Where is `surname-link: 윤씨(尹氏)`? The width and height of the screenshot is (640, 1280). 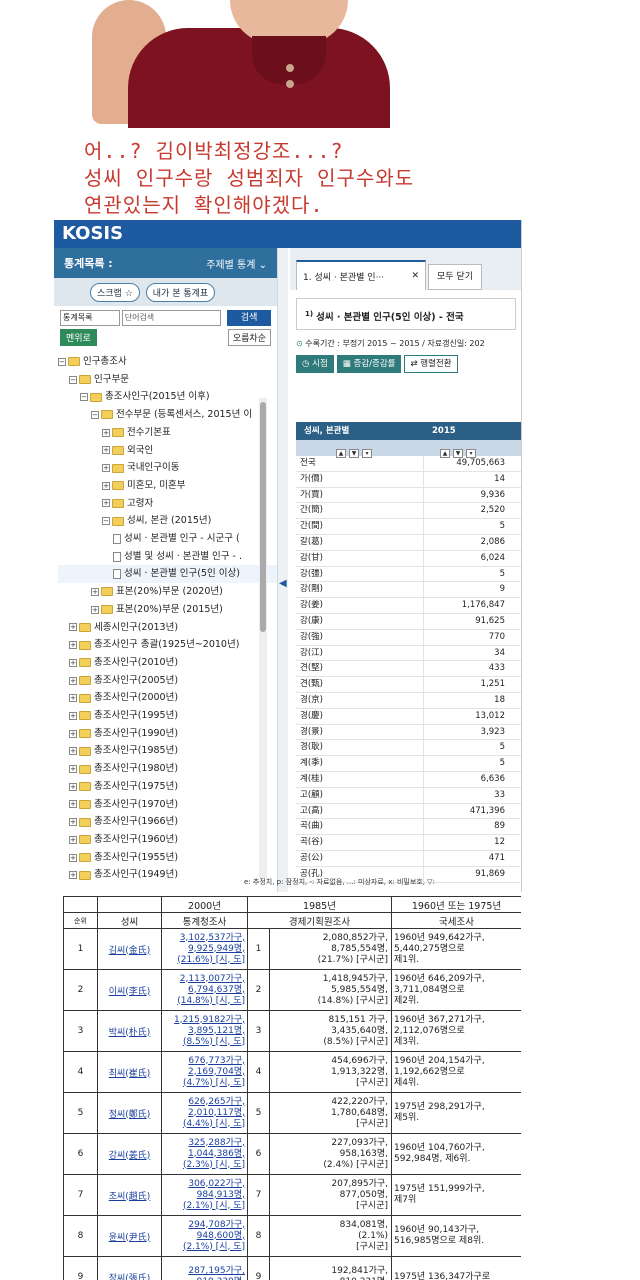 surname-link: 윤씨(尹氏) is located at coordinates (129, 1236).